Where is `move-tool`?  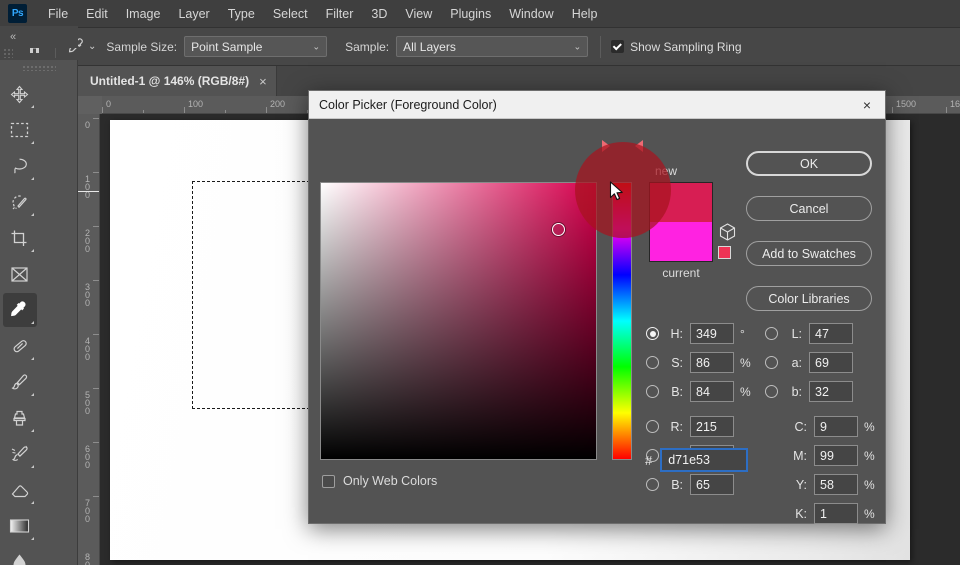
move-tool is located at coordinates (19, 94).